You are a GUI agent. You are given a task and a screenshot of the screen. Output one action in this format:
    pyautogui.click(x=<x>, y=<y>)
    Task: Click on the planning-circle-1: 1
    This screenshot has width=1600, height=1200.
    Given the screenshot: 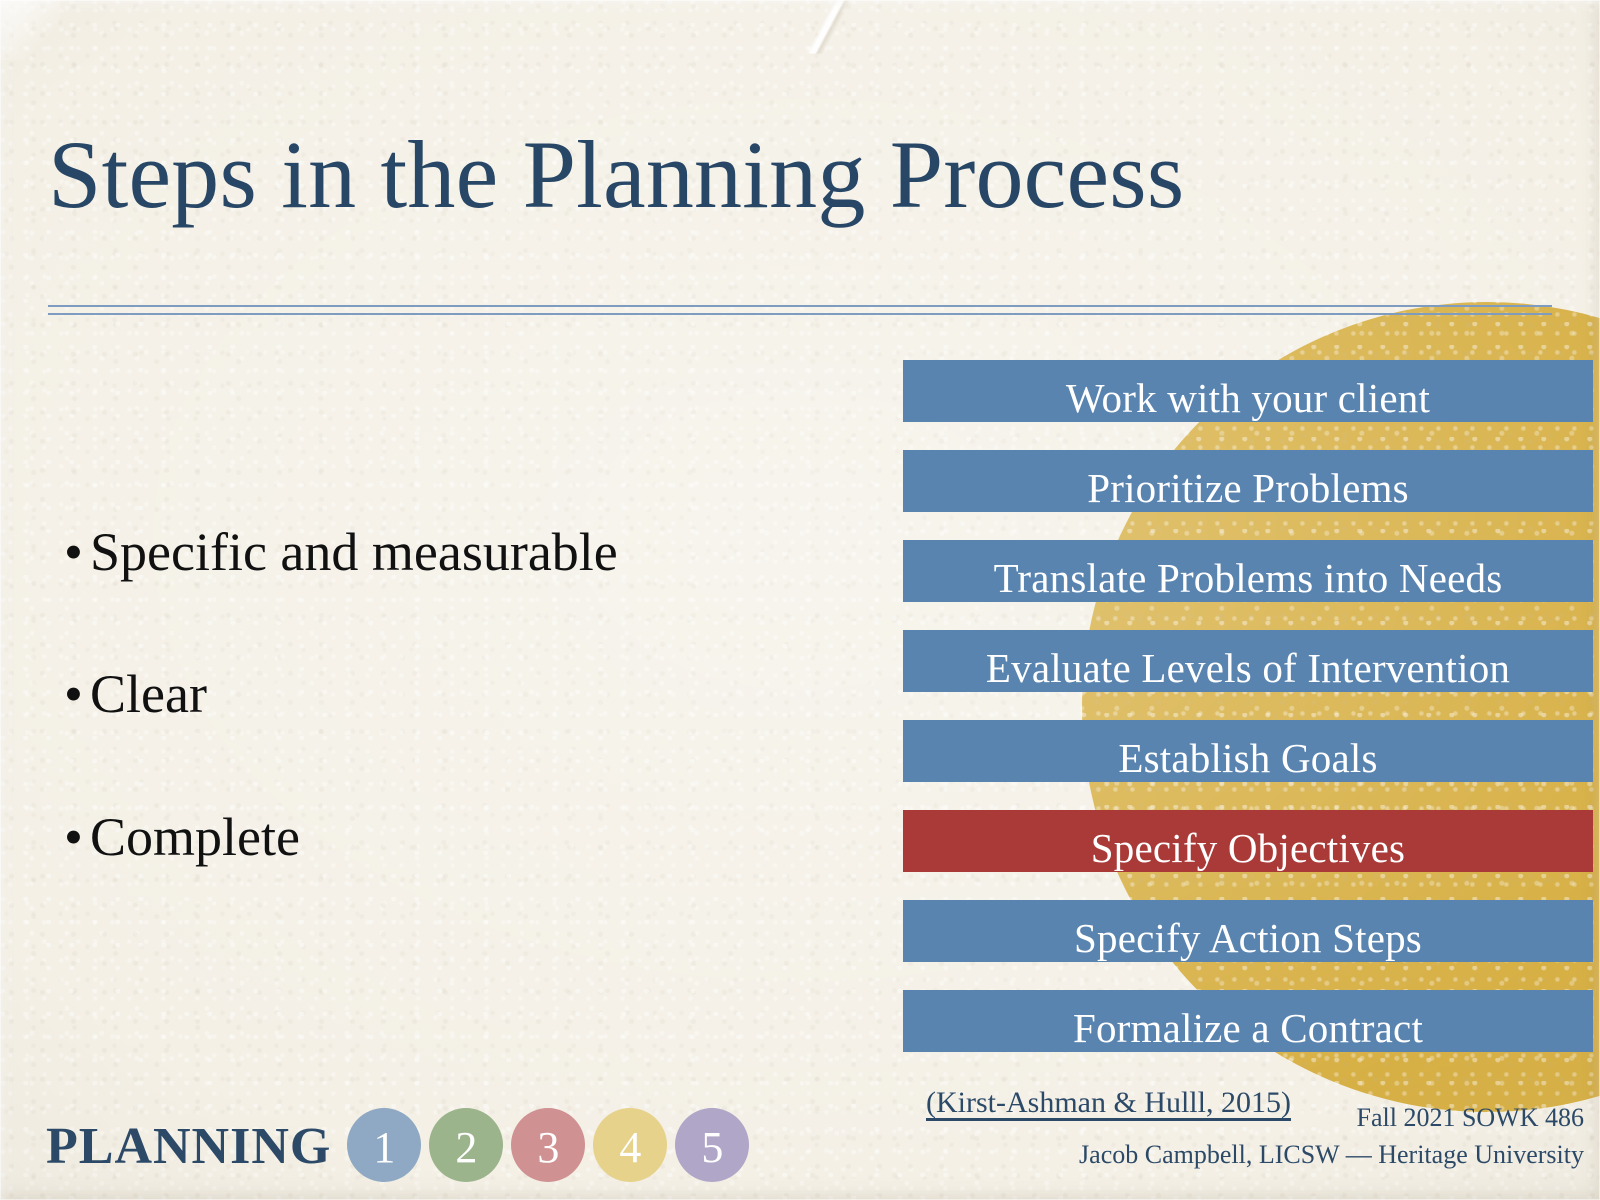 What is the action you would take?
    pyautogui.click(x=384, y=1145)
    